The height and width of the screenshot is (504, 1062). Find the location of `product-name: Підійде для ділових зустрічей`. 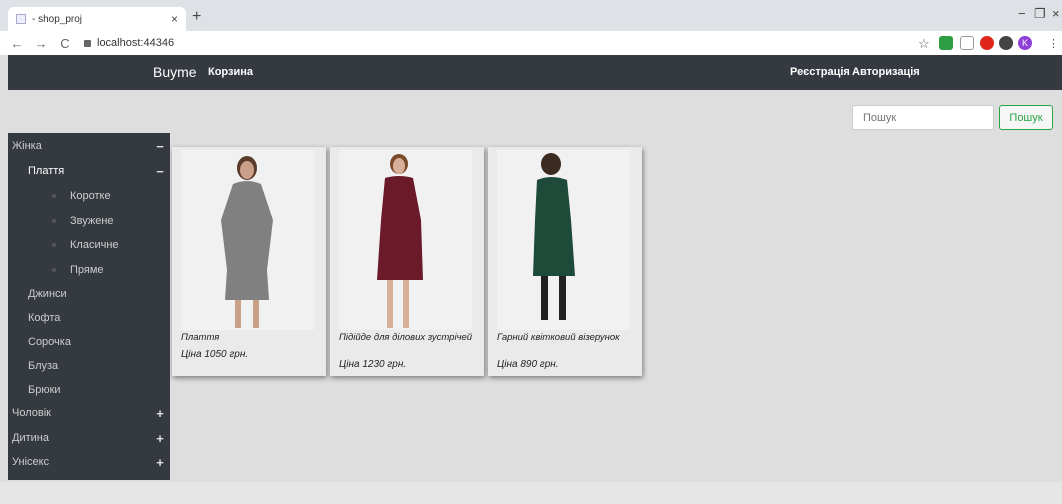

product-name: Підійде для ділових зустрічей is located at coordinates (409, 337).